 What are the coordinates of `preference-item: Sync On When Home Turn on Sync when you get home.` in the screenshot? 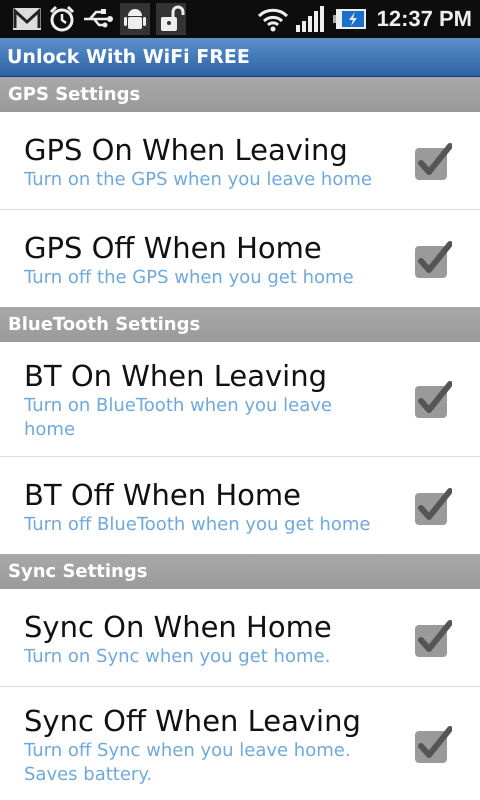 It's located at (240, 637).